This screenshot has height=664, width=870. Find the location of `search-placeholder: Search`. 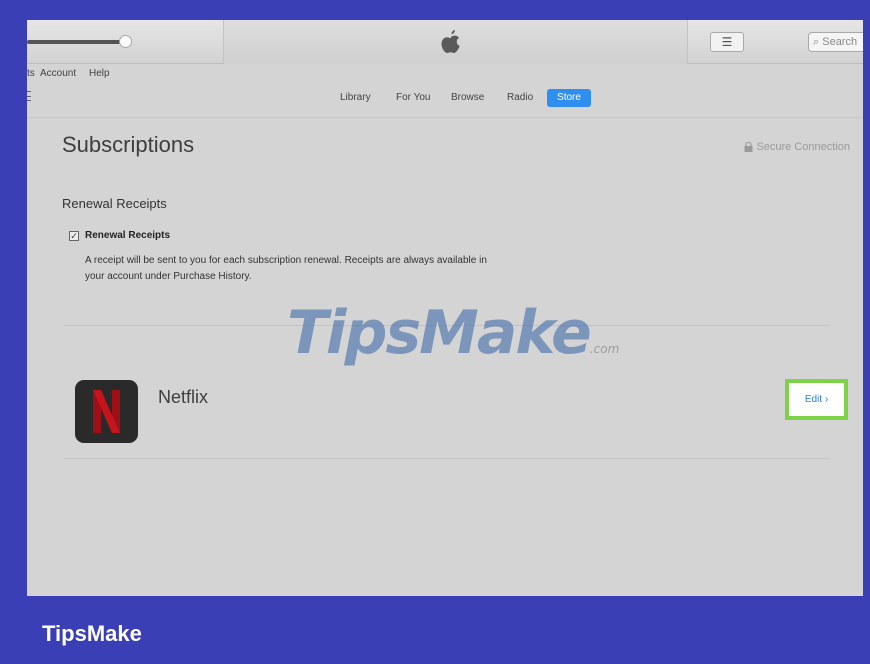

search-placeholder: Search is located at coordinates (840, 42).